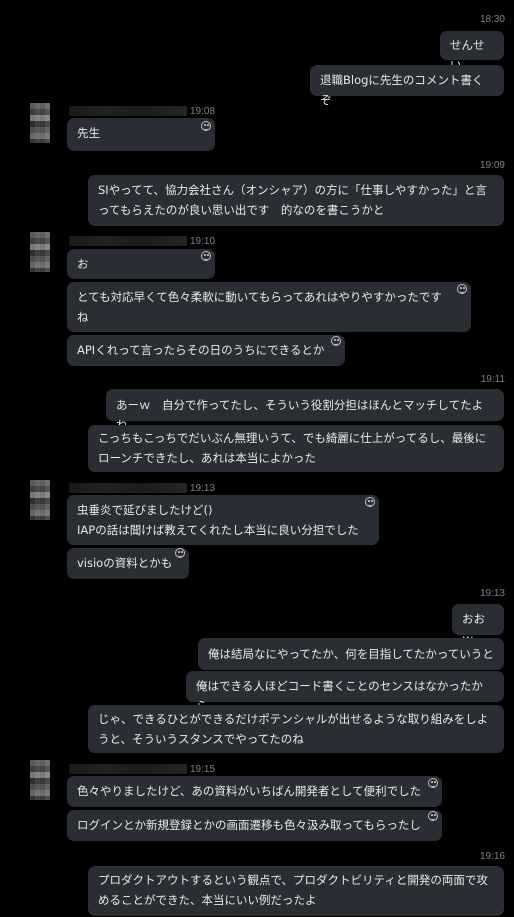 The height and width of the screenshot is (917, 514). I want to click on message-bubble-outgoing: おおｗ, so click(478, 625).